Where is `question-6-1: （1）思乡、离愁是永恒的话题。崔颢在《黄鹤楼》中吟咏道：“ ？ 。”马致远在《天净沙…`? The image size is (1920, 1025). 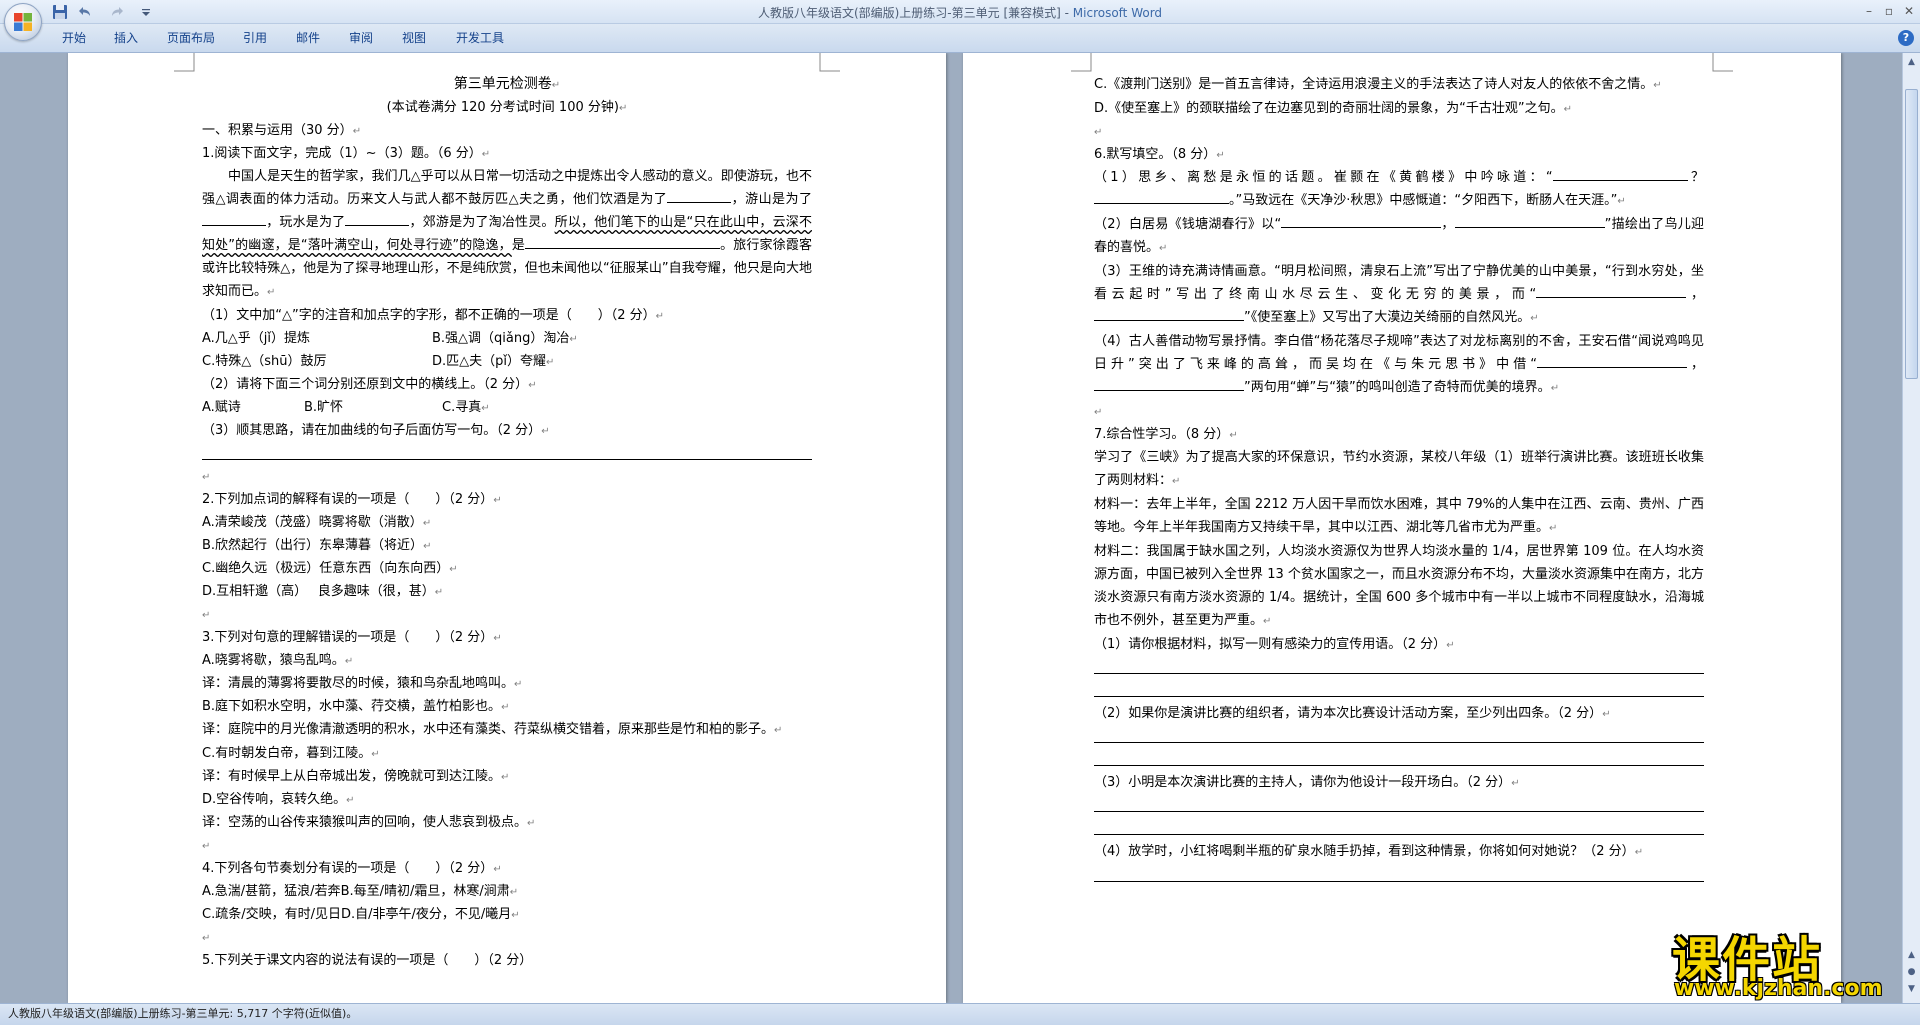 question-6-1: （1）思乡、离愁是永恒的话题。崔颢在《黄鹤楼》中吟咏道：“ ？ 。”马致远在《天净沙… is located at coordinates (1399, 189).